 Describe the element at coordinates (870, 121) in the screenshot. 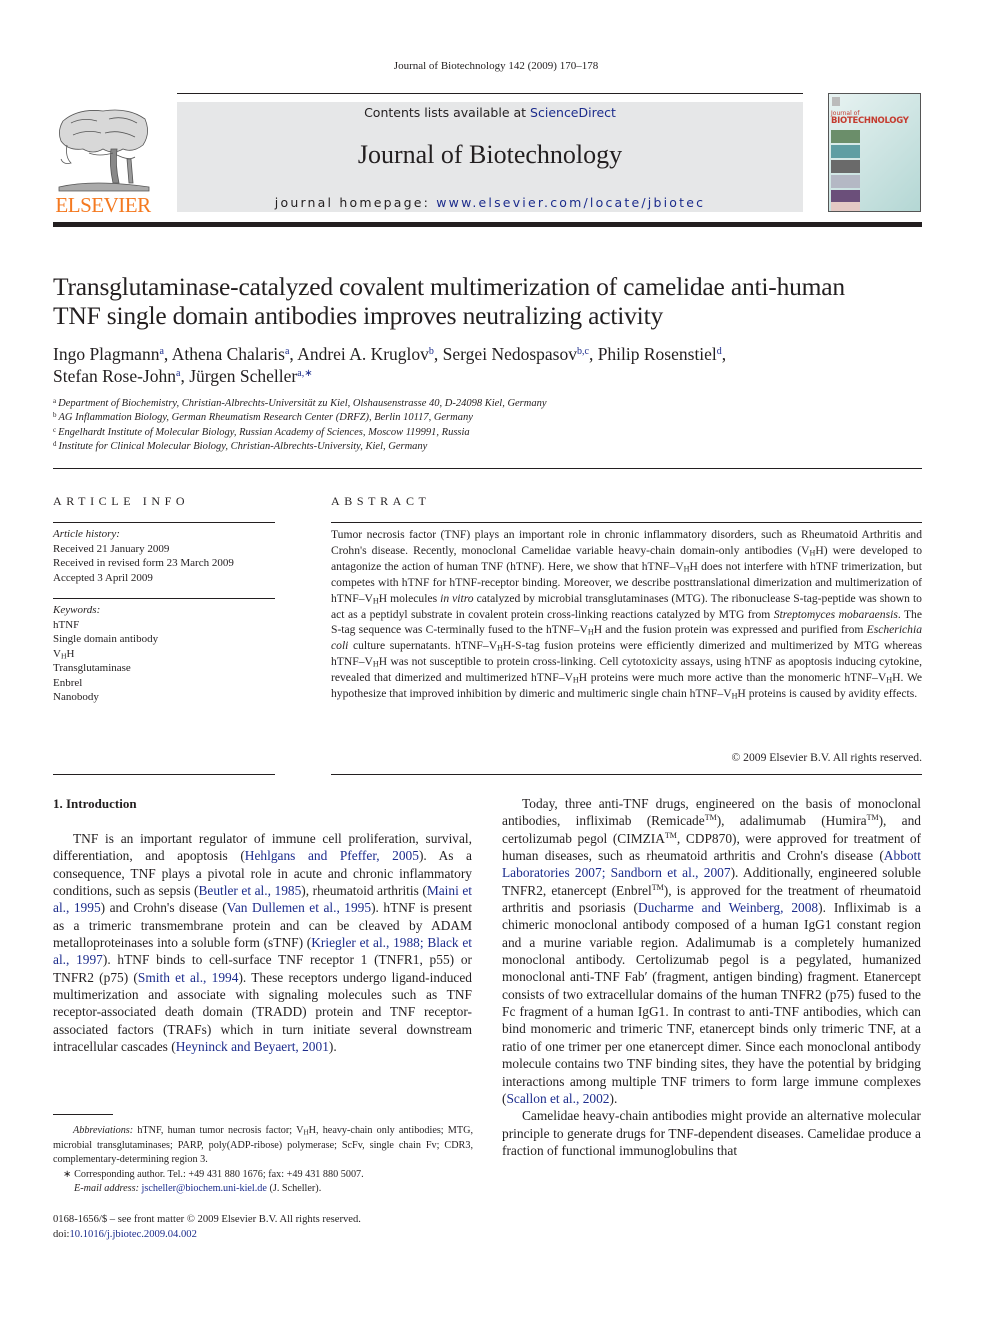

I see `cover-big-title: BIOTECHNOLOGY` at that location.